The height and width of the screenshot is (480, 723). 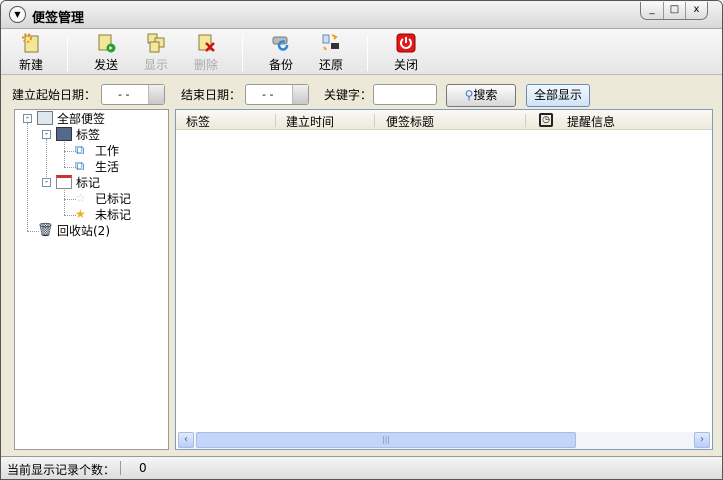 I want to click on toolbar: 新建 发送 显示 删除 备份 还原 关闭, so click(x=361, y=52).